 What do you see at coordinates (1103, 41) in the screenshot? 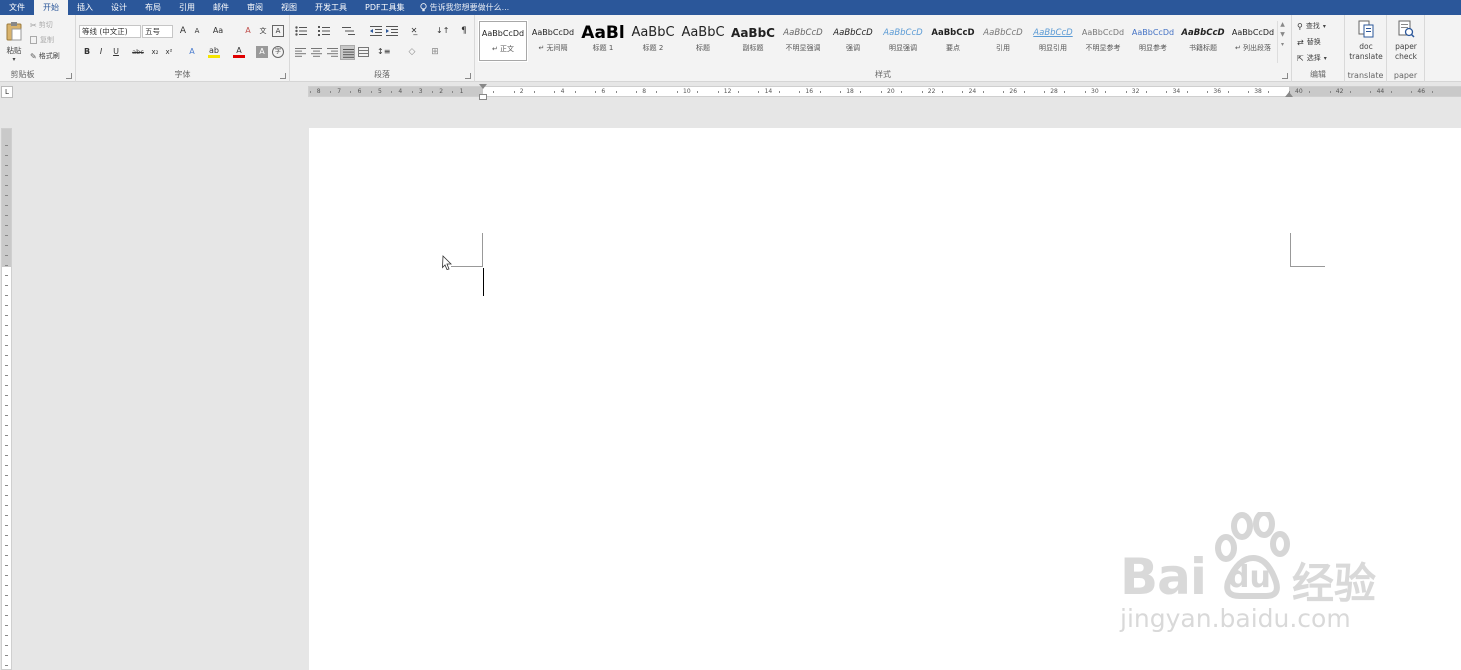
I see `style-item: AaBbCcDd 不明显参考` at bounding box center [1103, 41].